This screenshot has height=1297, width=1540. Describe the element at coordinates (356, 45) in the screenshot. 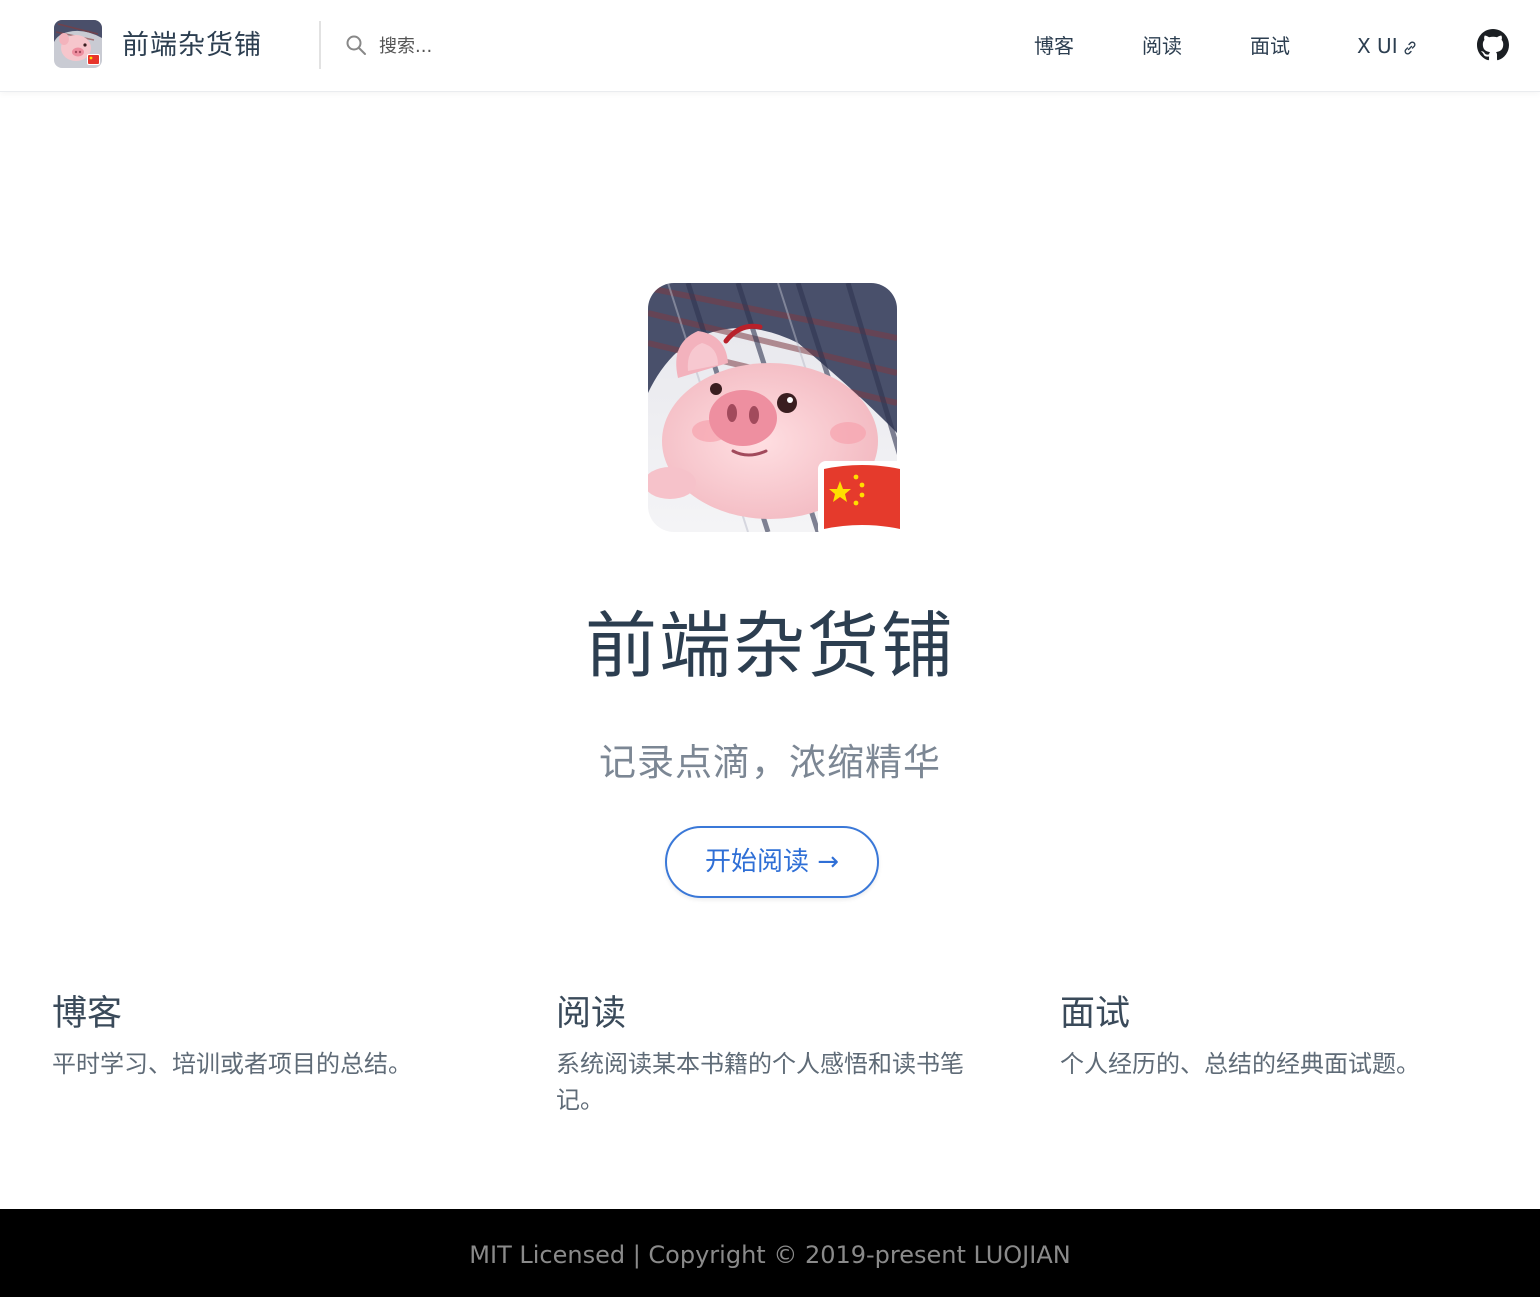

I see `search-icon` at that location.